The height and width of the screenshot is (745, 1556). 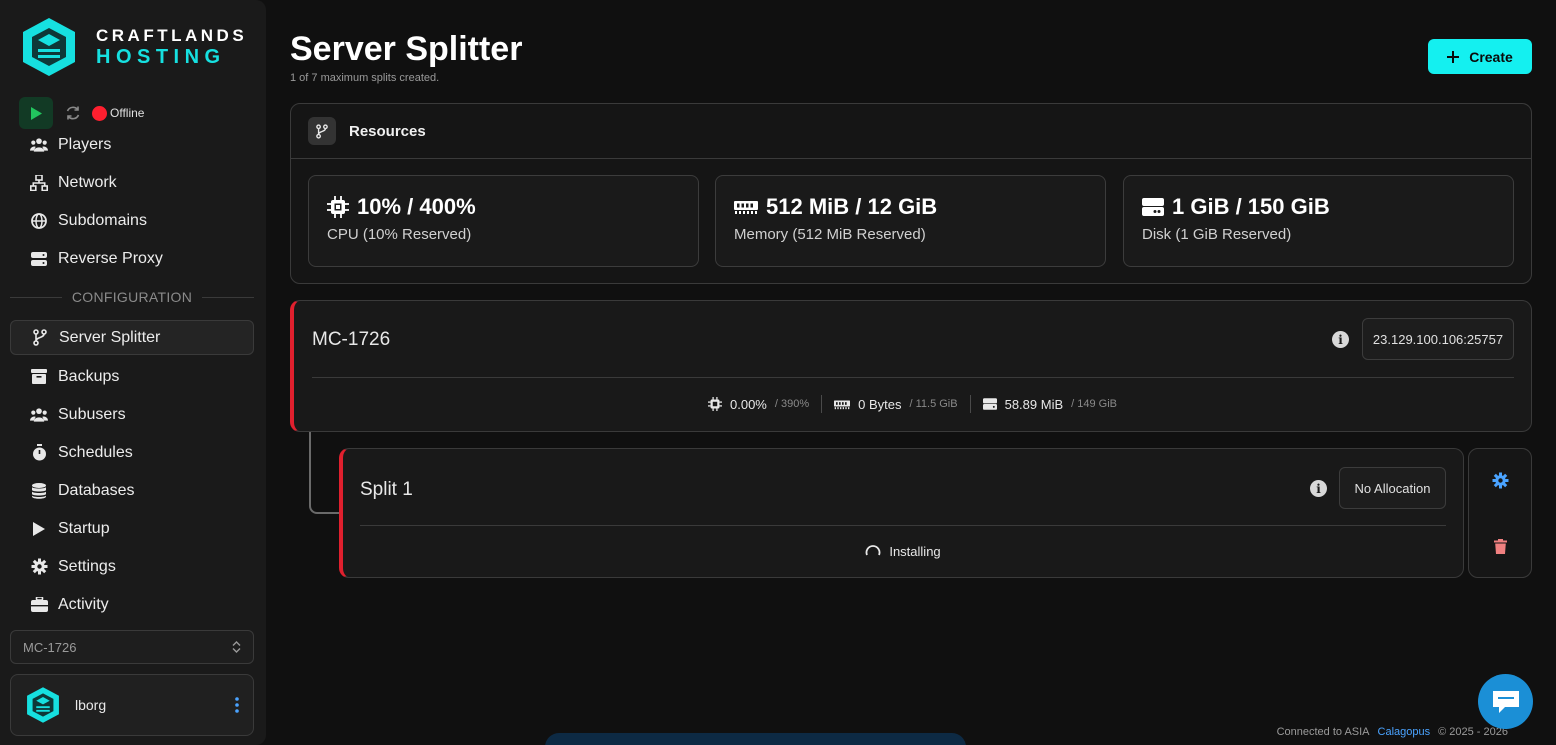 What do you see at coordinates (132, 376) in the screenshot?
I see `sidebar-item-backups: Backups` at bounding box center [132, 376].